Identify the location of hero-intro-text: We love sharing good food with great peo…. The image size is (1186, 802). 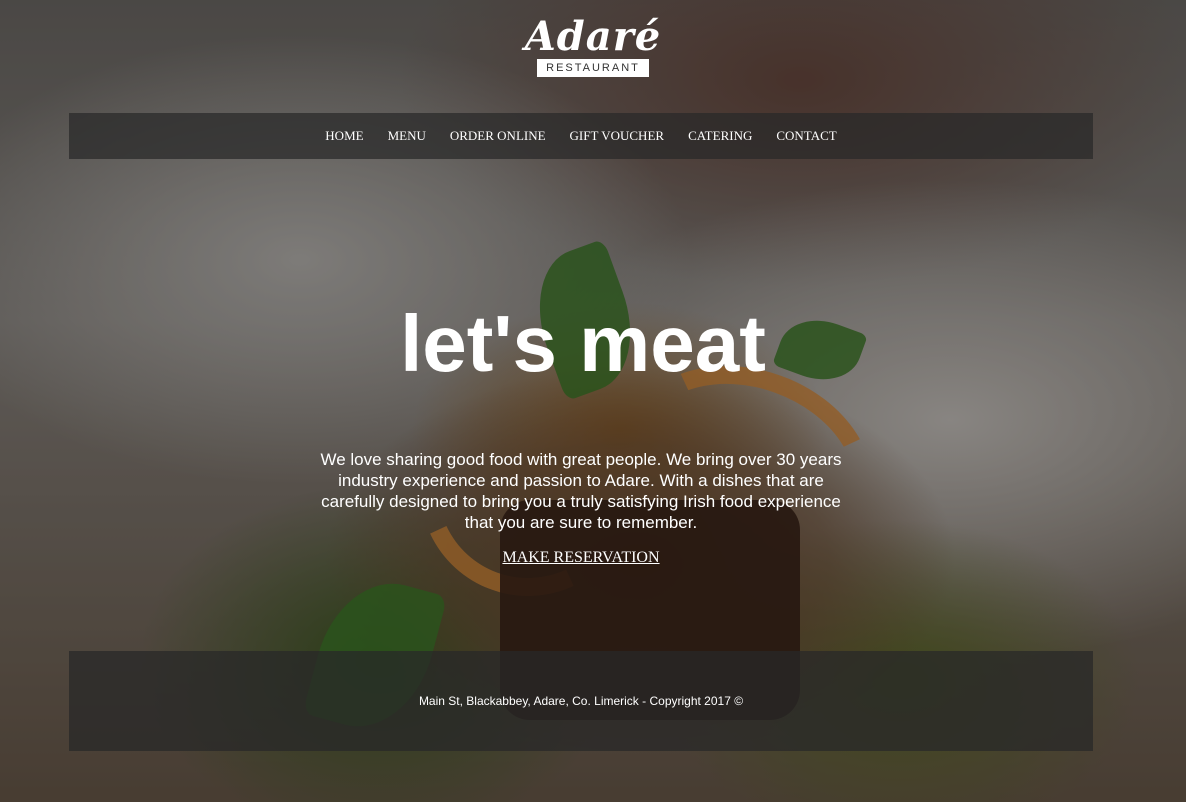
(581, 491).